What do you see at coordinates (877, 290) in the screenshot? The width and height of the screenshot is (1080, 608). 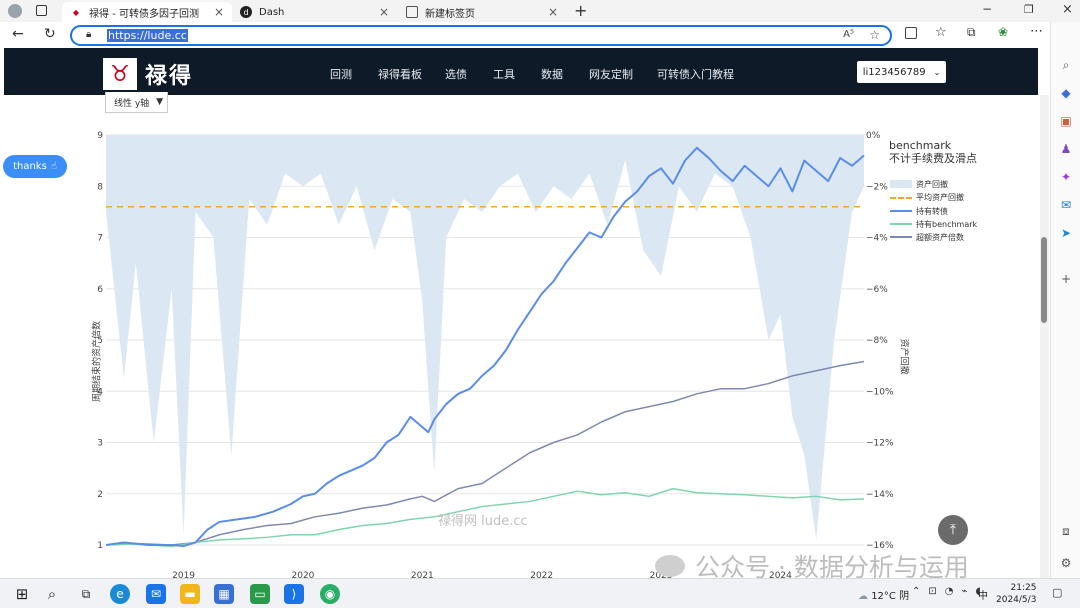 I see `y-right-tick-label: −6%` at bounding box center [877, 290].